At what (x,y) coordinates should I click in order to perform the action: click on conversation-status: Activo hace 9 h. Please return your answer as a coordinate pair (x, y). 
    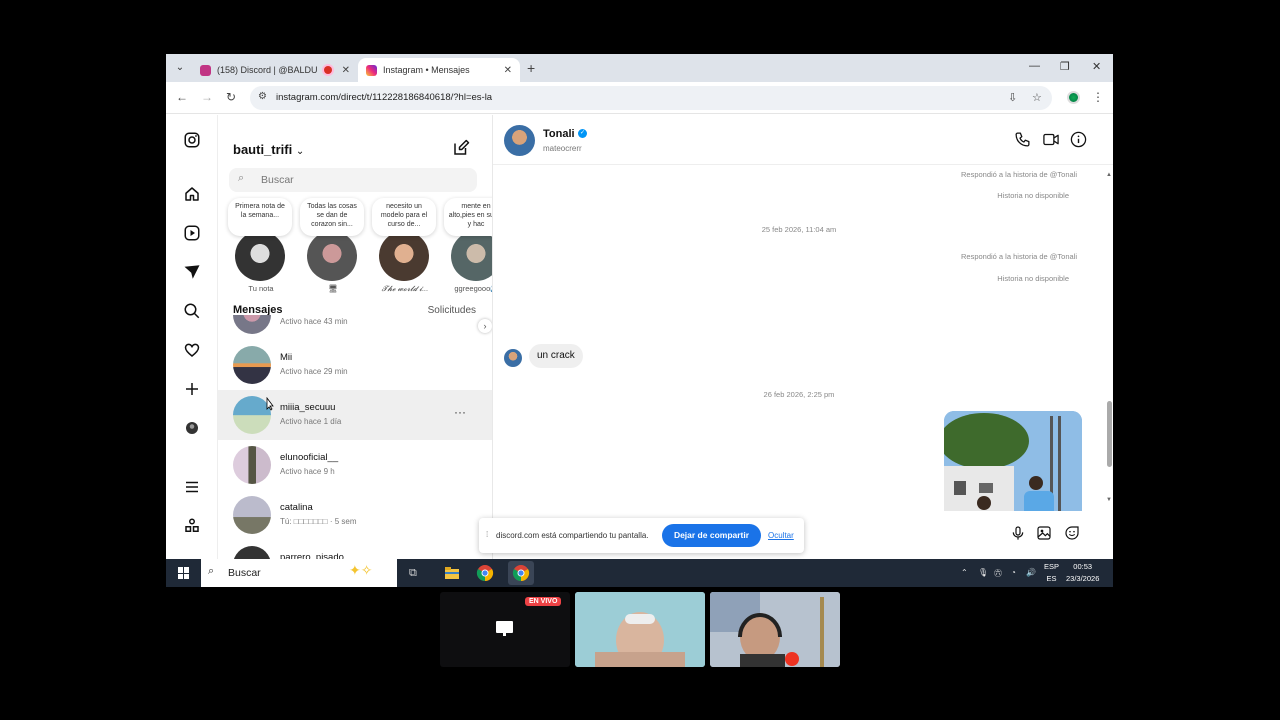
    Looking at the image, I should click on (307, 471).